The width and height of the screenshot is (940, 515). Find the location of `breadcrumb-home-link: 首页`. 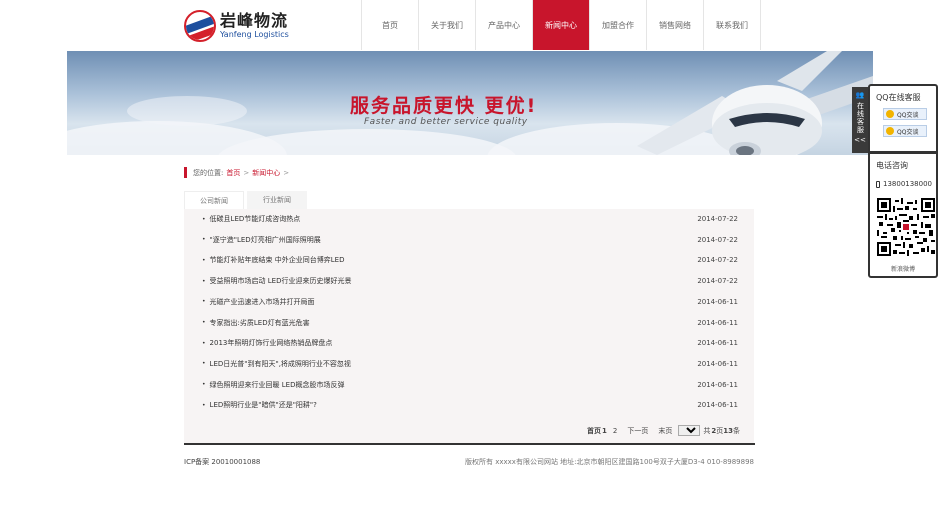

breadcrumb-home-link: 首页 is located at coordinates (233, 173).